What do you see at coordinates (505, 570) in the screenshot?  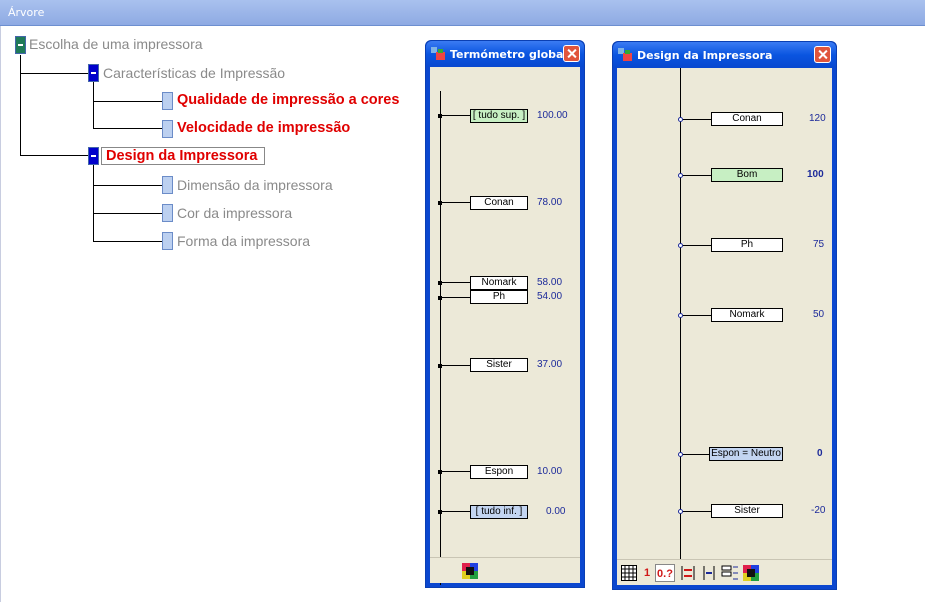 I see `thermometer-toolbar` at bounding box center [505, 570].